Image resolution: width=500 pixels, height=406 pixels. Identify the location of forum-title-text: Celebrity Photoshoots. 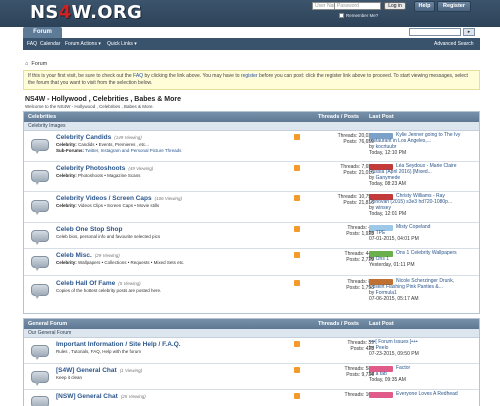
(90, 168).